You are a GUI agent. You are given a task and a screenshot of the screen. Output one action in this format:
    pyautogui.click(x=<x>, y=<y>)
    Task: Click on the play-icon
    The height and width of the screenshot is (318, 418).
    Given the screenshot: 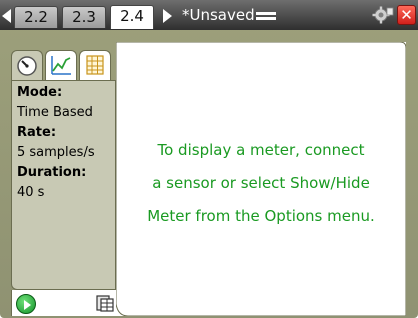 What is the action you would take?
    pyautogui.click(x=26, y=304)
    